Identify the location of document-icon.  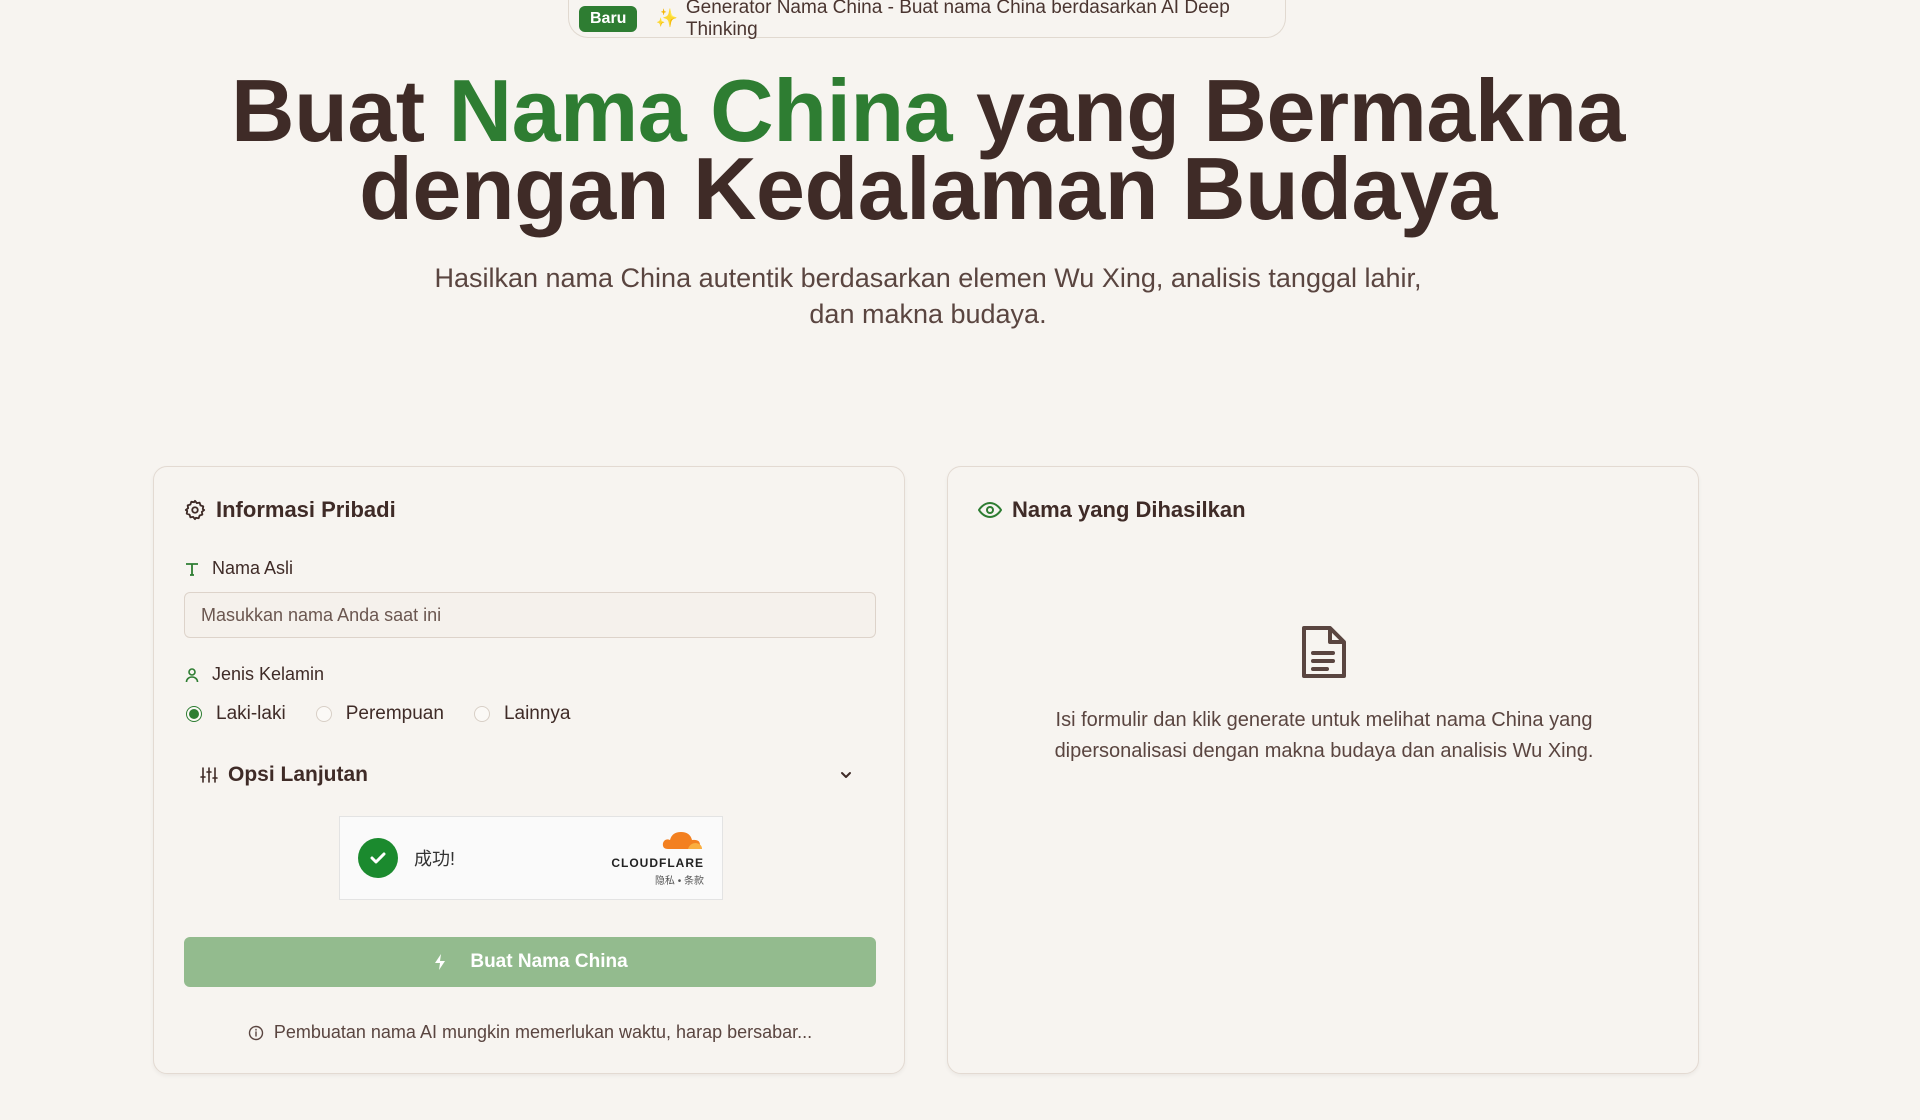
(1324, 654).